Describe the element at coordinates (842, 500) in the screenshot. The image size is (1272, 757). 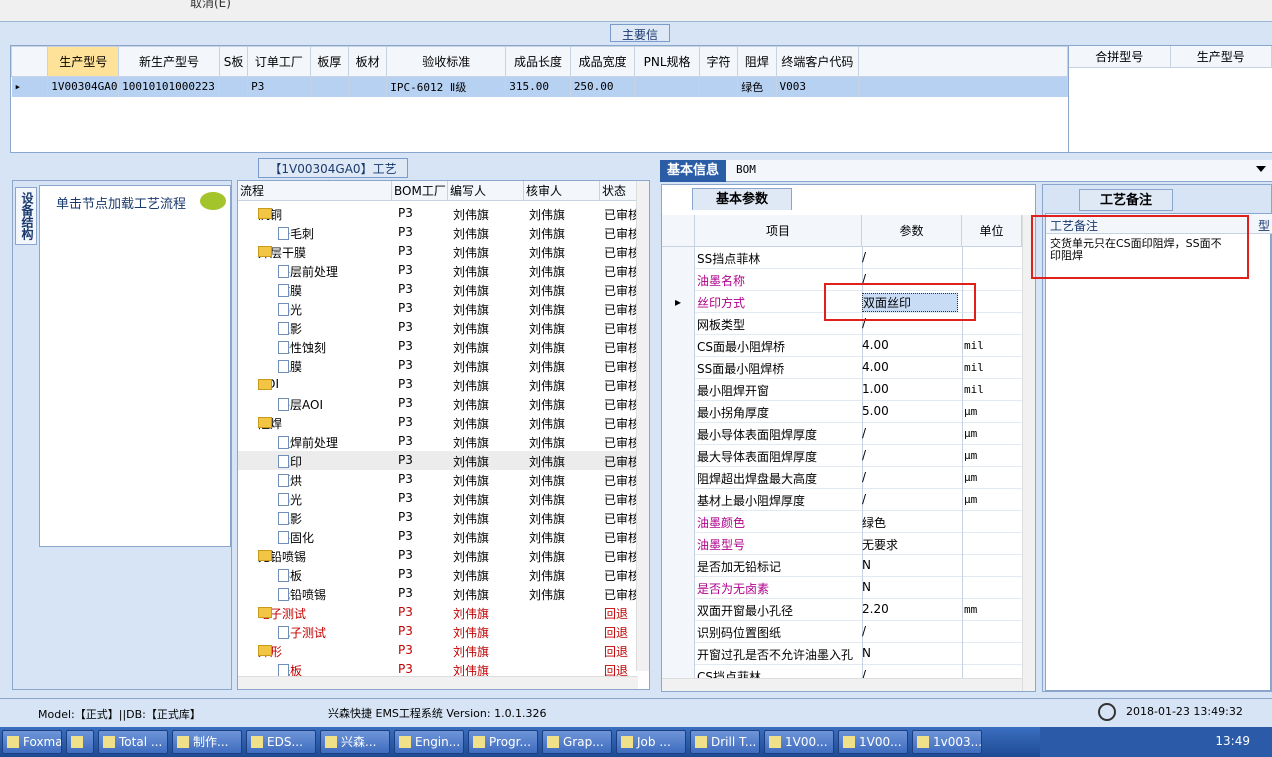
I see `param-row: 基材上最小阻焊厚度 / μm` at that location.